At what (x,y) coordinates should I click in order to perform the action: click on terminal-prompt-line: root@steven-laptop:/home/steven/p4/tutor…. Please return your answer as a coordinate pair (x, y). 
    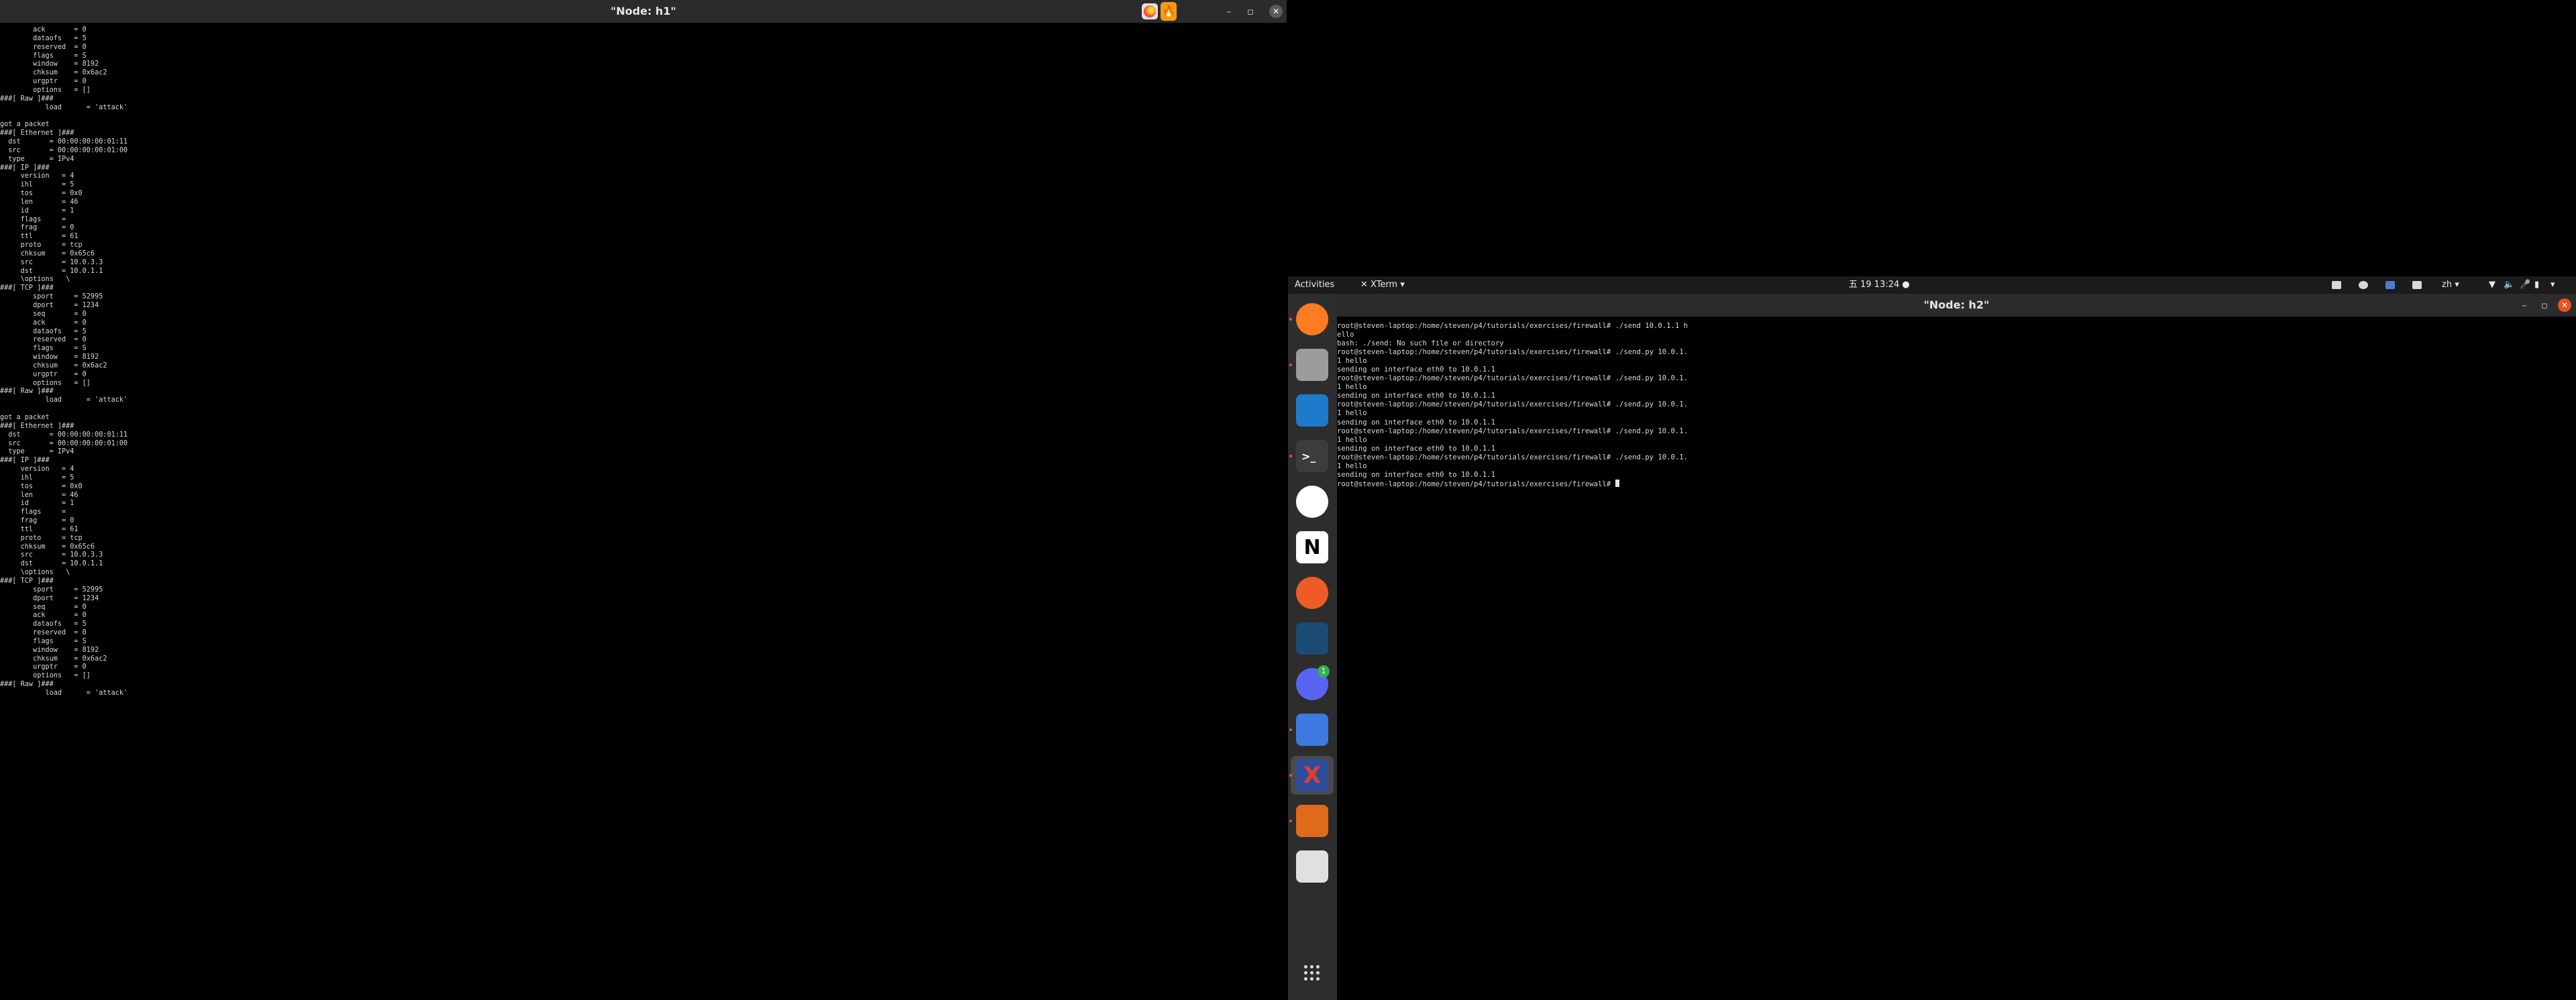
    Looking at the image, I should click on (1512, 484).